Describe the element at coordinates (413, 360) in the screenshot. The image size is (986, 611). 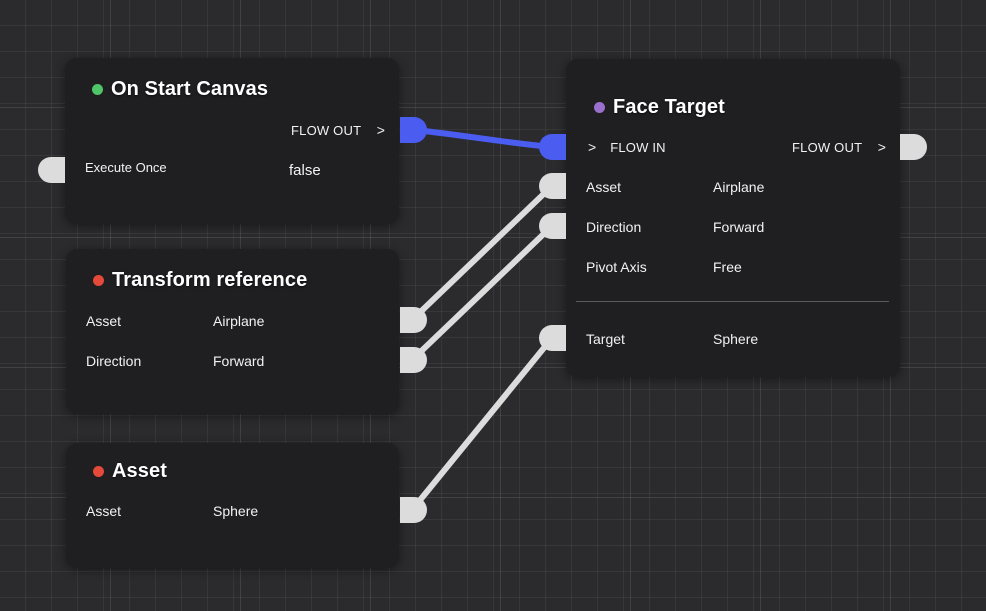
I see `output-port-direction` at that location.